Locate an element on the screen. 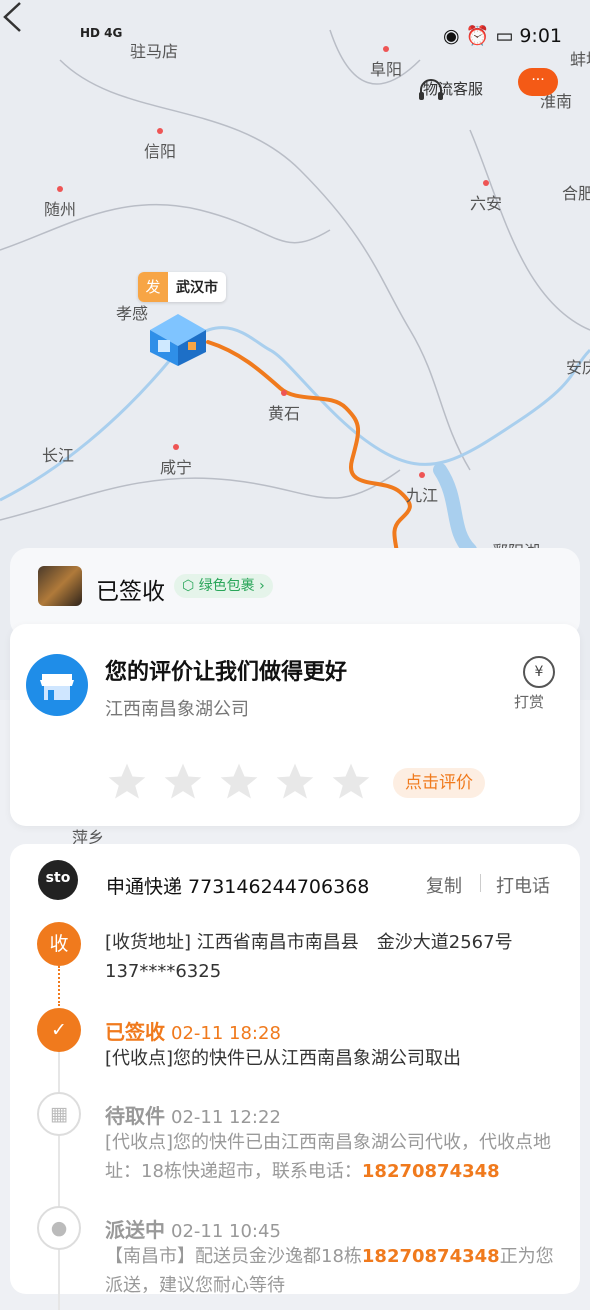 This screenshot has height=1310, width=590. package-thumbnail is located at coordinates (60, 586).